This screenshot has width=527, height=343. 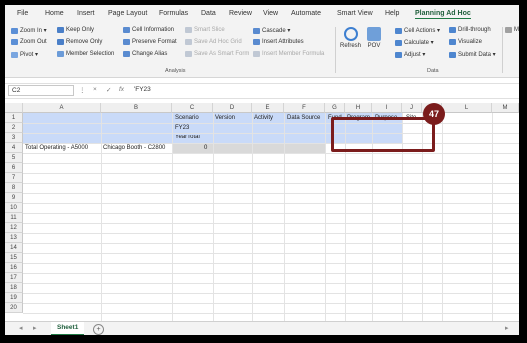 I want to click on add-sheet-icon: +, so click(x=98, y=329).